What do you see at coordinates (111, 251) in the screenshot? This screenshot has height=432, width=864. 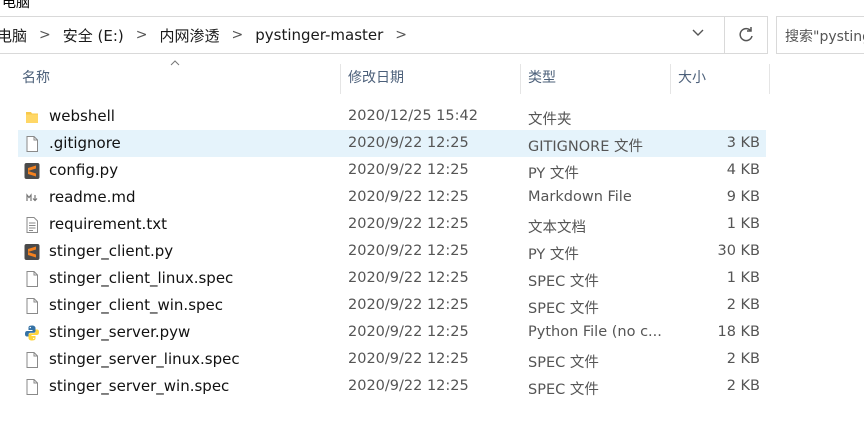 I see `file-name: stinger_client.py` at bounding box center [111, 251].